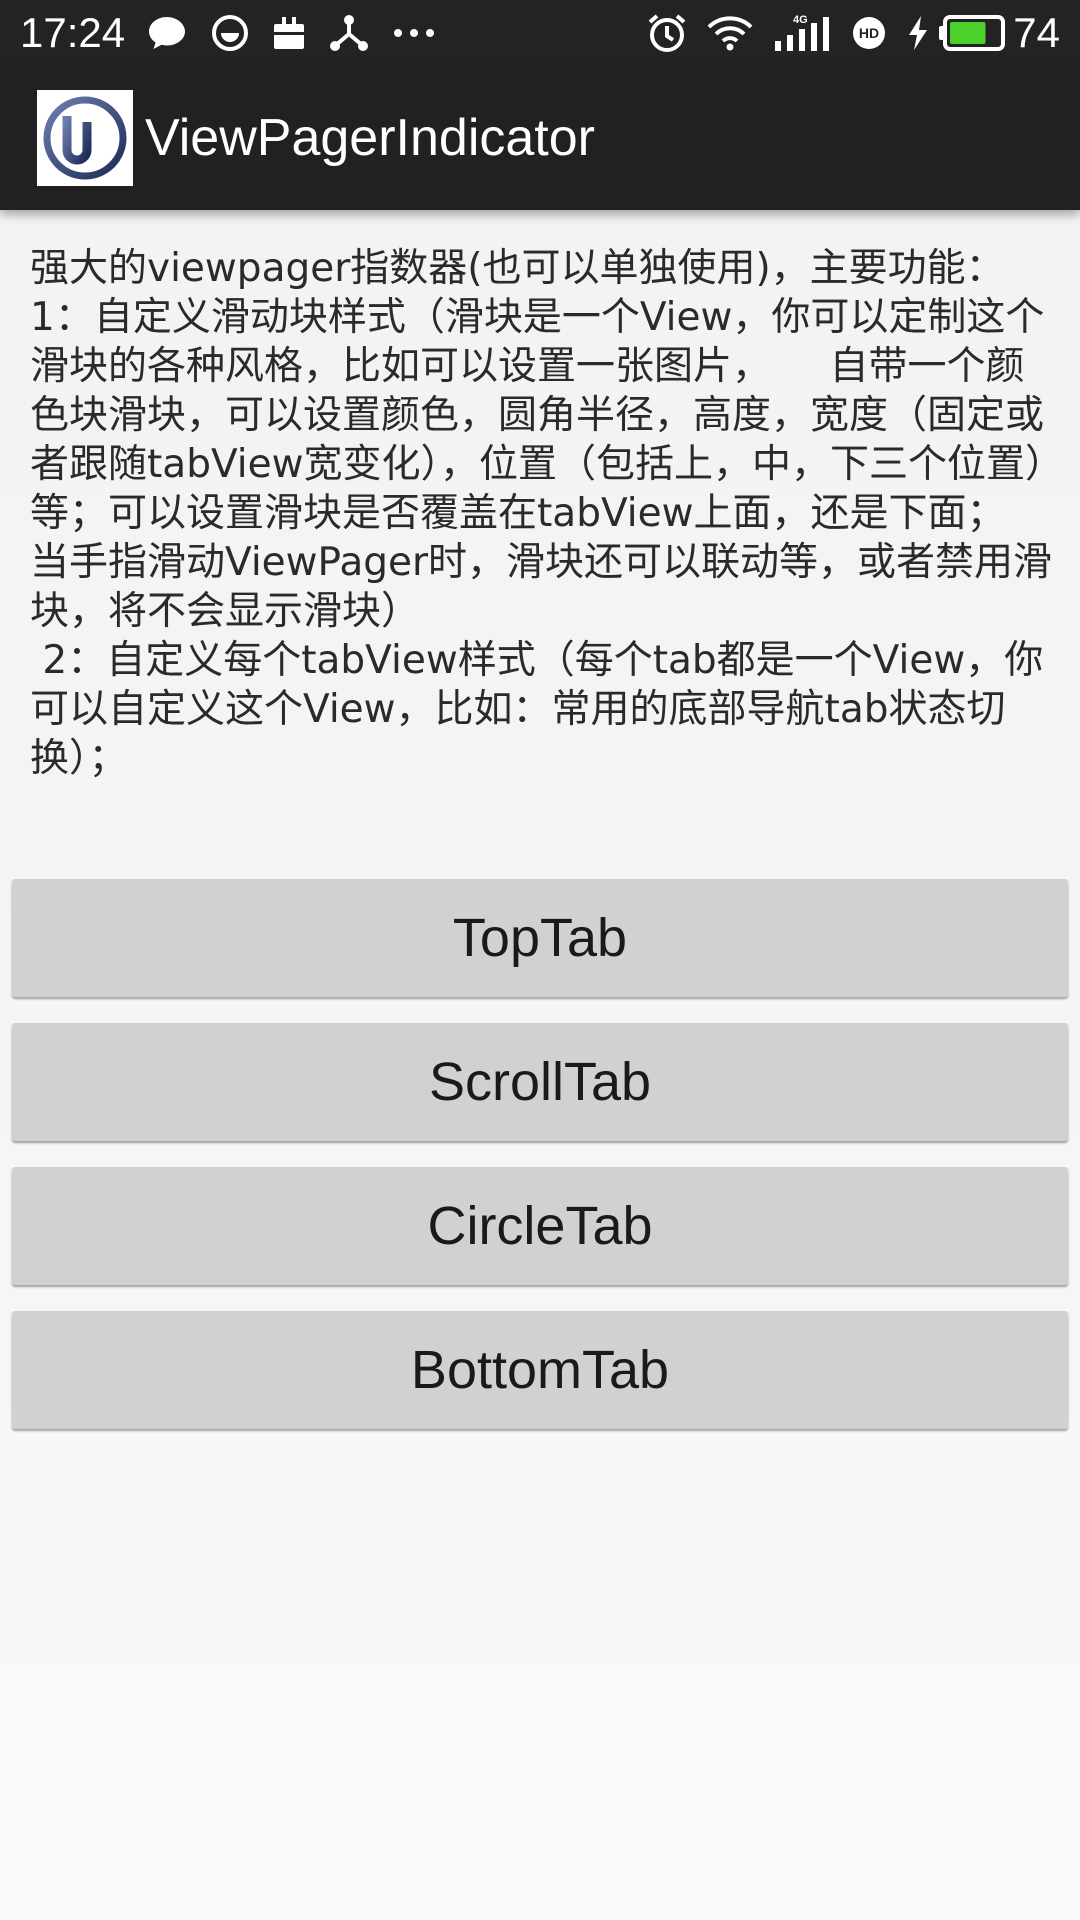  What do you see at coordinates (540, 938) in the screenshot?
I see `toptab-button: TopTab` at bounding box center [540, 938].